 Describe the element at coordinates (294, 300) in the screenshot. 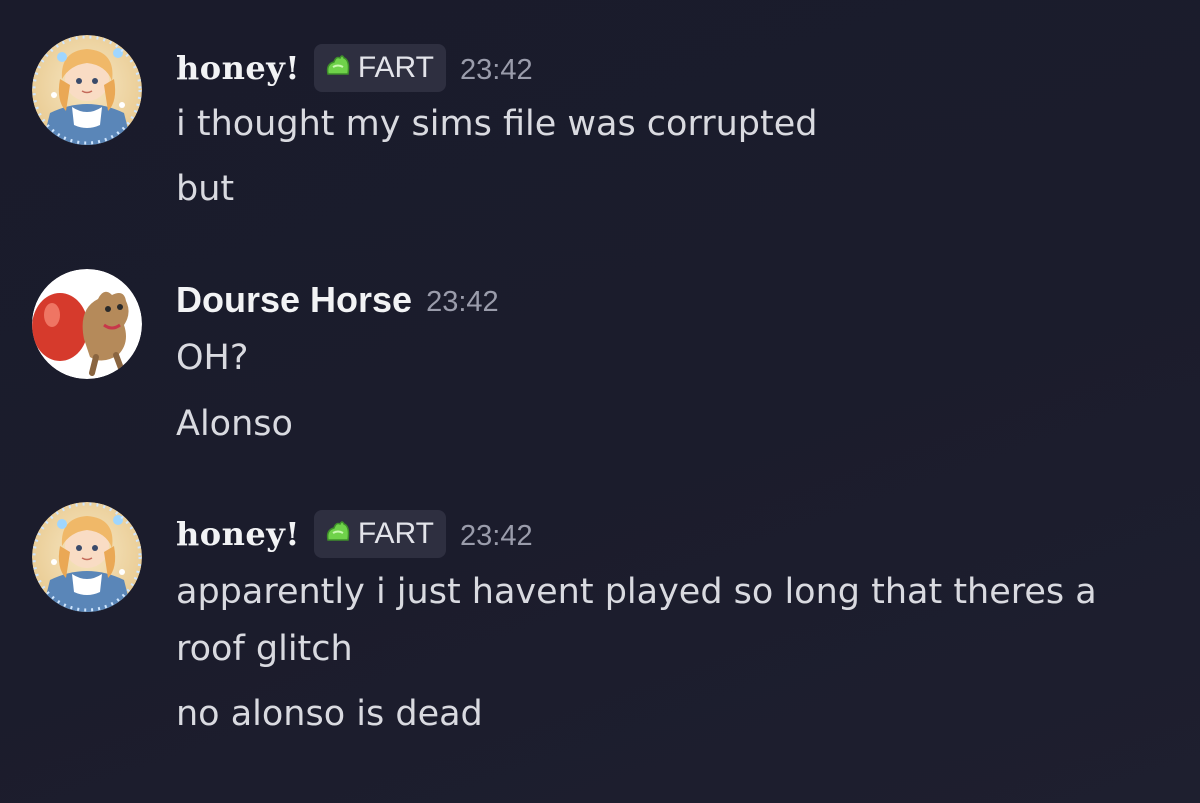

I see `username: Dourse Horse` at that location.